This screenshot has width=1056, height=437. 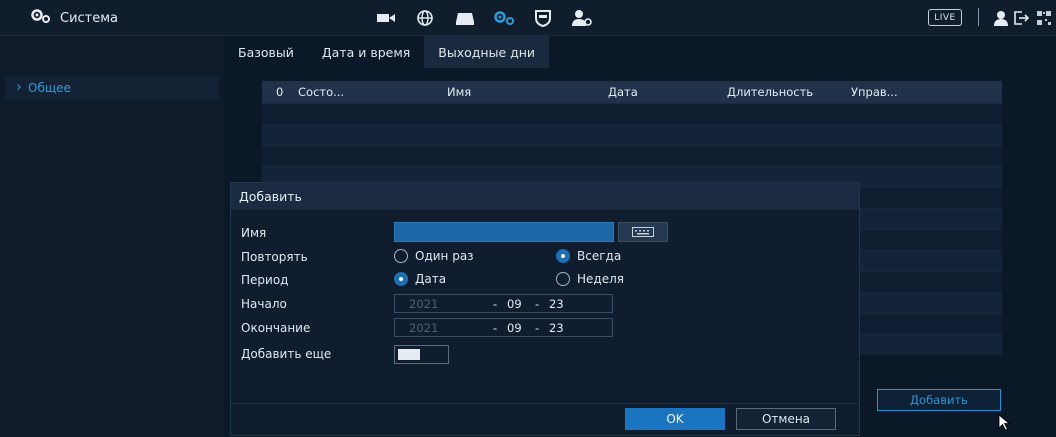 I want to click on toggle-knob, so click(x=409, y=354).